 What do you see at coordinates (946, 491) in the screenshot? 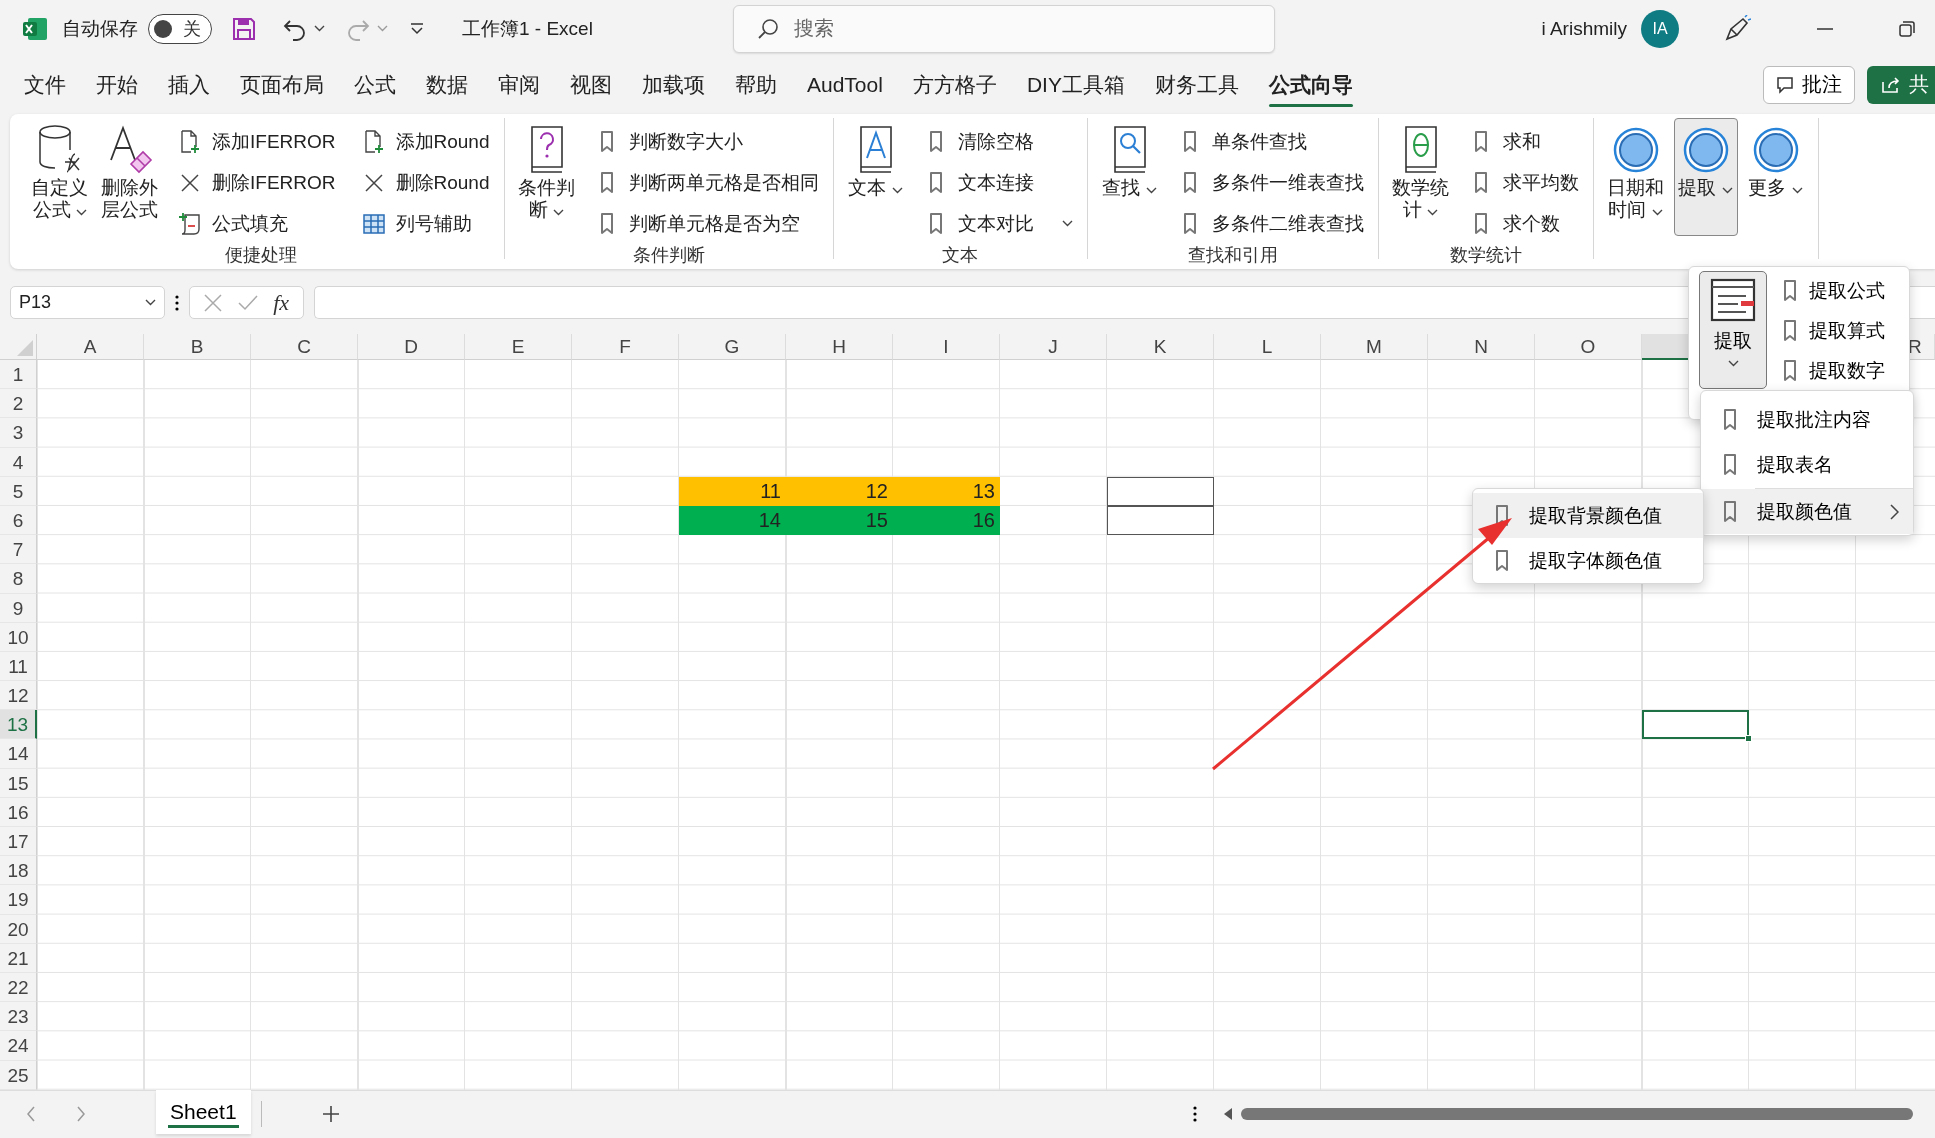
I see `table-cell: 13` at bounding box center [946, 491].